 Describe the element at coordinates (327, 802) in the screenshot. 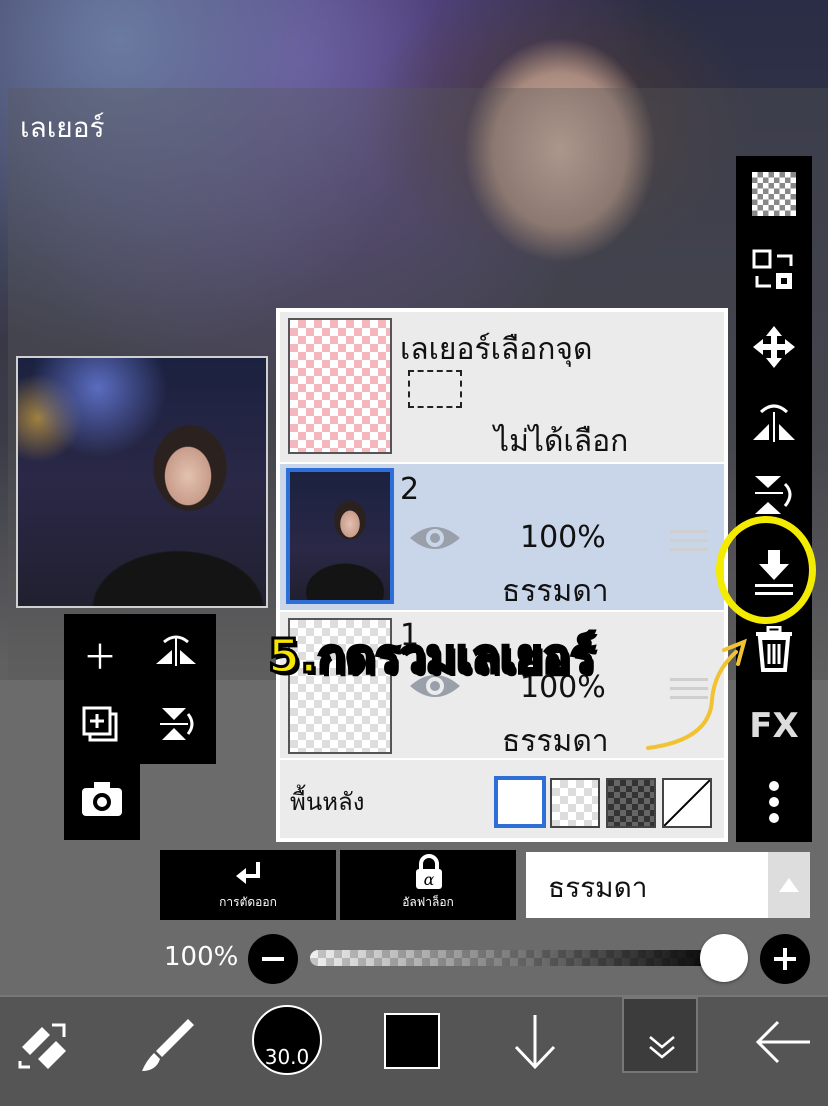

I see `background-label: พื้นหลัง` at that location.